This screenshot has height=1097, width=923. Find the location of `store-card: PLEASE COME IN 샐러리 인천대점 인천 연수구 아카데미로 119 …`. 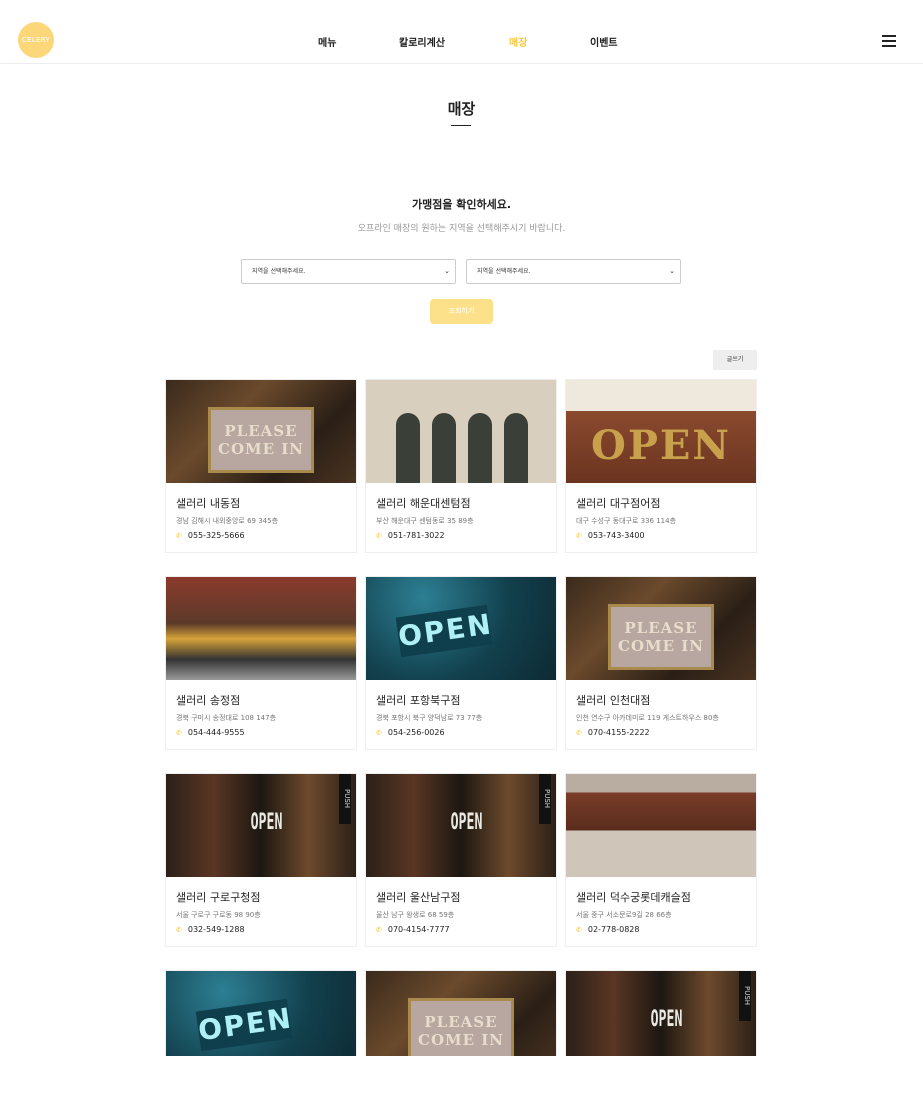

store-card: PLEASE COME IN 샐러리 인천대점 인천 연수구 아카데미로 119 … is located at coordinates (661, 663).